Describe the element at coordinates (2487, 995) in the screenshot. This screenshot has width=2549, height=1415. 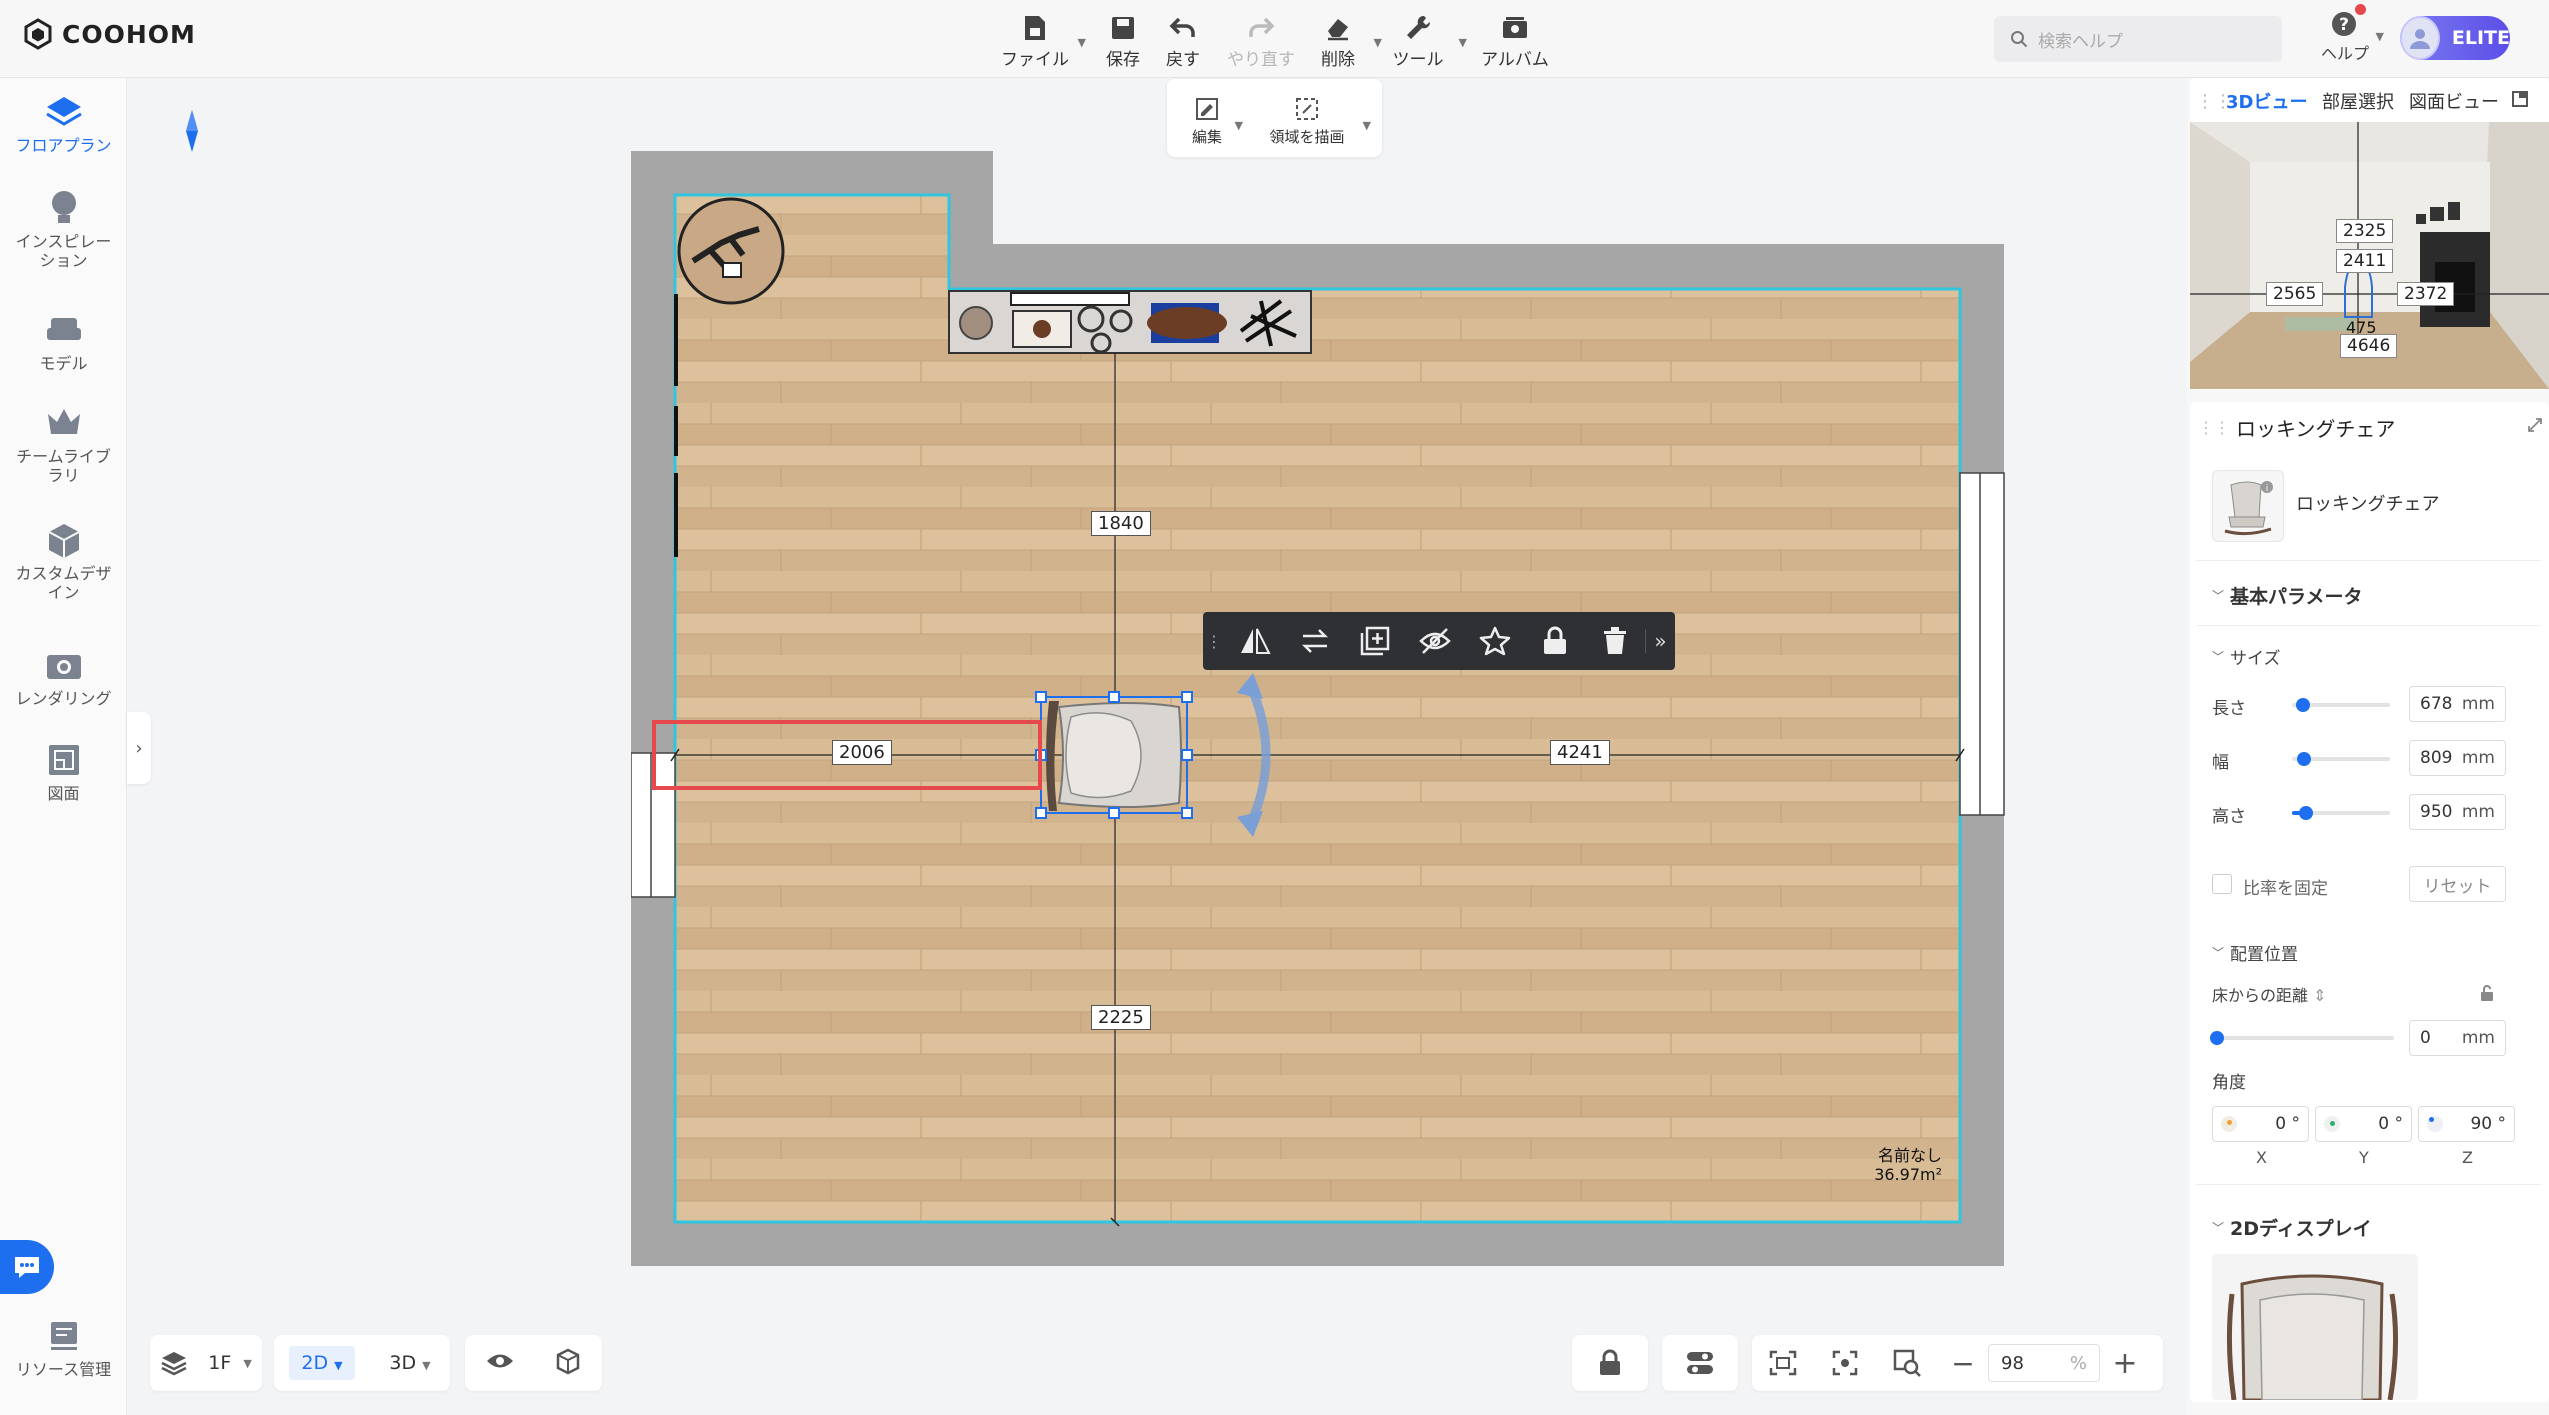
I see `unlock-icon` at that location.